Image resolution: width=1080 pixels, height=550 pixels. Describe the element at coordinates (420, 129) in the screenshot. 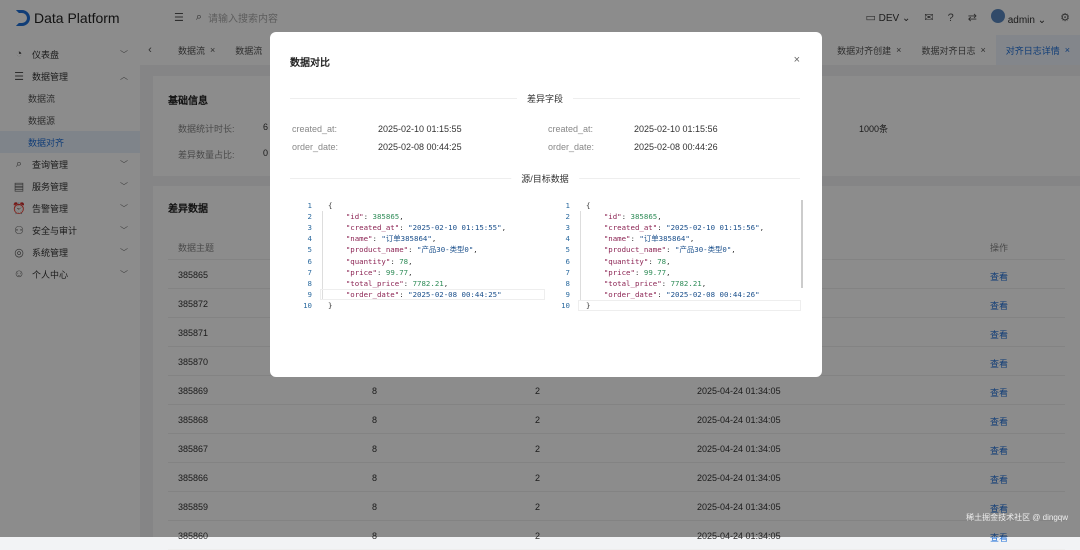

I see `field-value: 2025-02-10 01:15:55` at that location.